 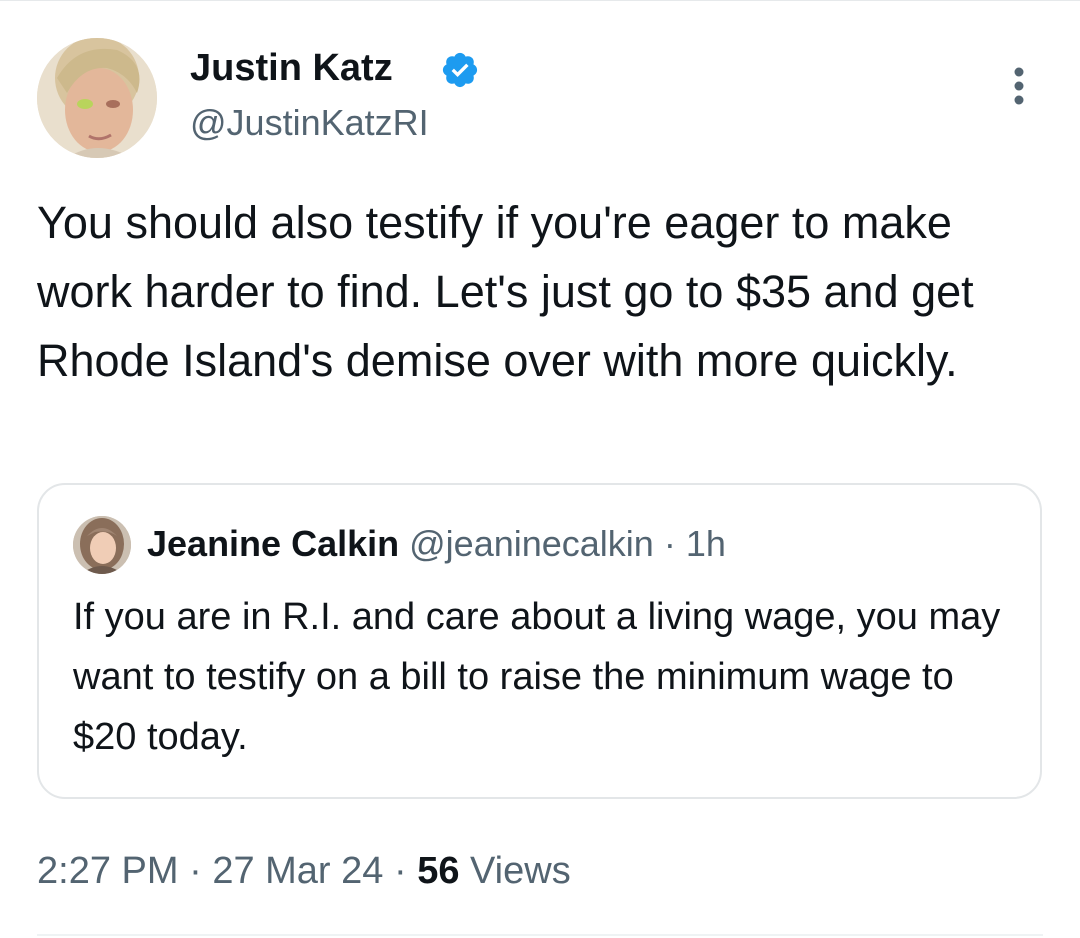 What do you see at coordinates (540, 935) in the screenshot?
I see `bottom-divider` at bounding box center [540, 935].